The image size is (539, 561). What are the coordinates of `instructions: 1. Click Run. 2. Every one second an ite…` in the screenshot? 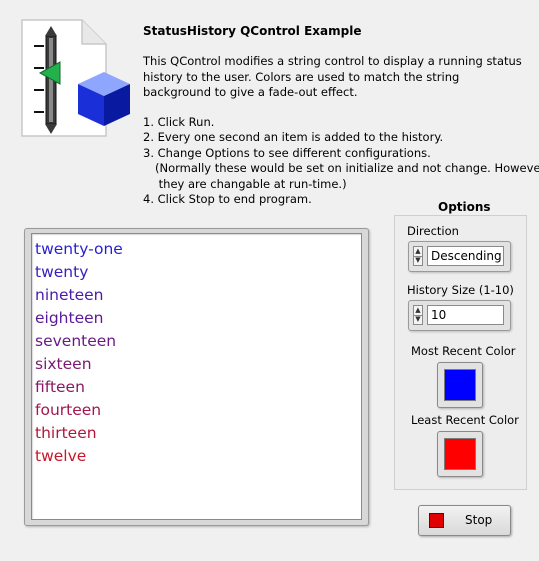 It's located at (341, 161).